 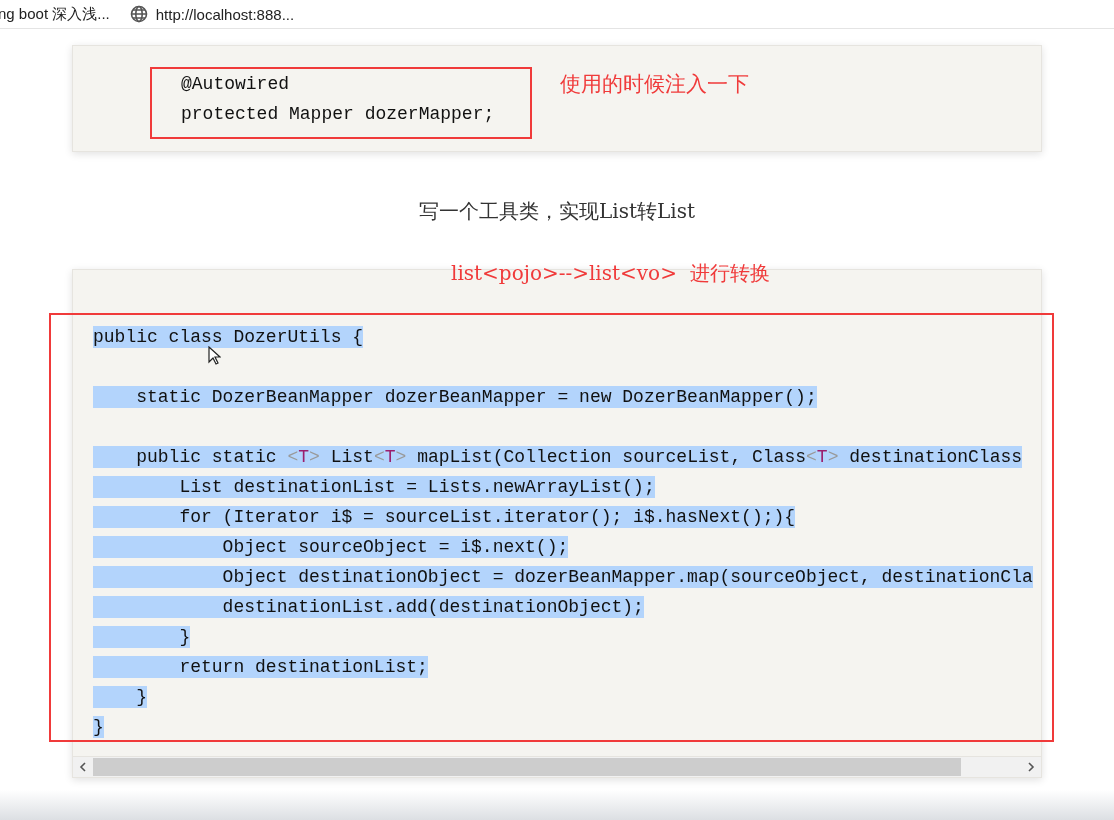 What do you see at coordinates (338, 114) in the screenshot?
I see `code-line: protected Mapper dozerMapper;` at bounding box center [338, 114].